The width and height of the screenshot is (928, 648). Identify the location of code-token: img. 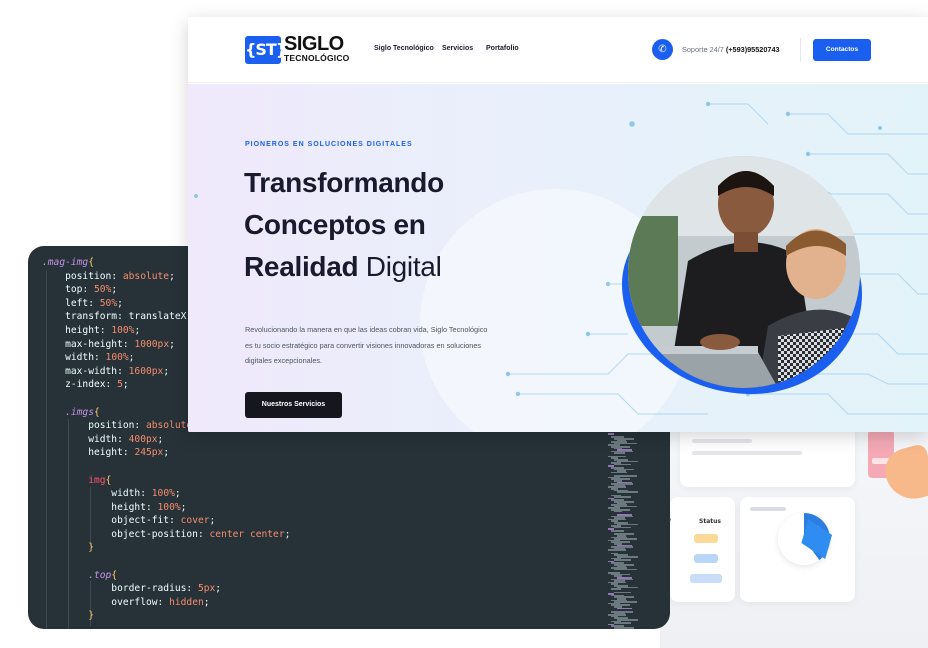
(74, 480).